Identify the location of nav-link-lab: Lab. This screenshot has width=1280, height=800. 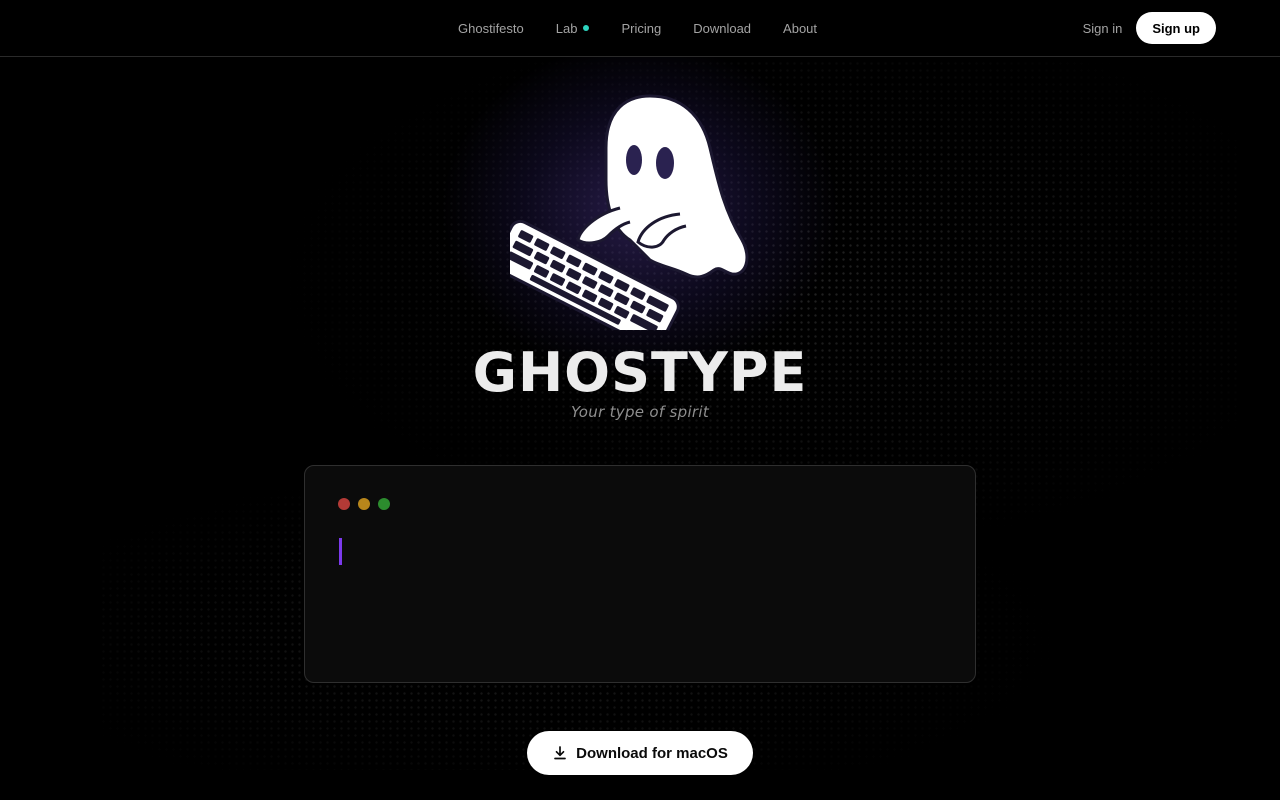
(573, 28).